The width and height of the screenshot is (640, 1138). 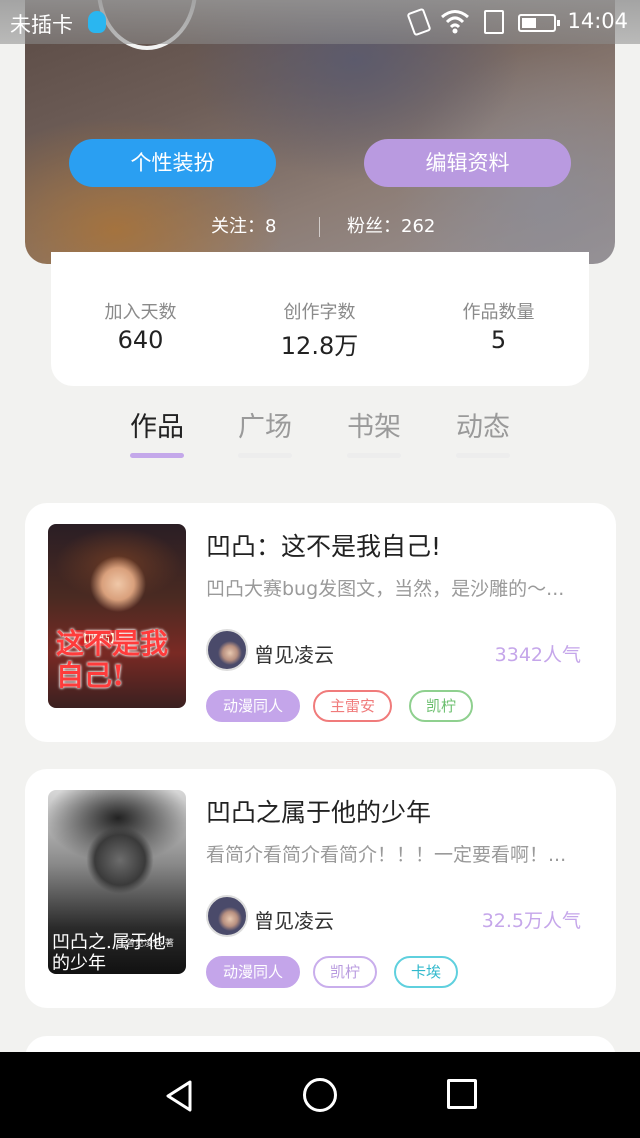 What do you see at coordinates (319, 346) in the screenshot?
I see `stat-value: 12.8万` at bounding box center [319, 346].